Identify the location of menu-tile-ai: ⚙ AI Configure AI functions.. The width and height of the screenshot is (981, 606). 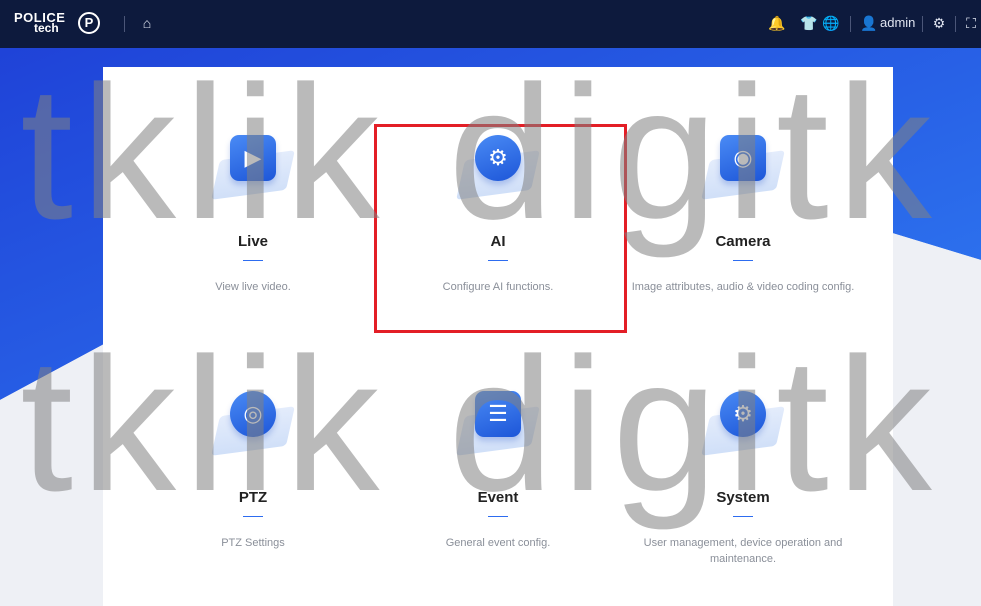
(498, 211).